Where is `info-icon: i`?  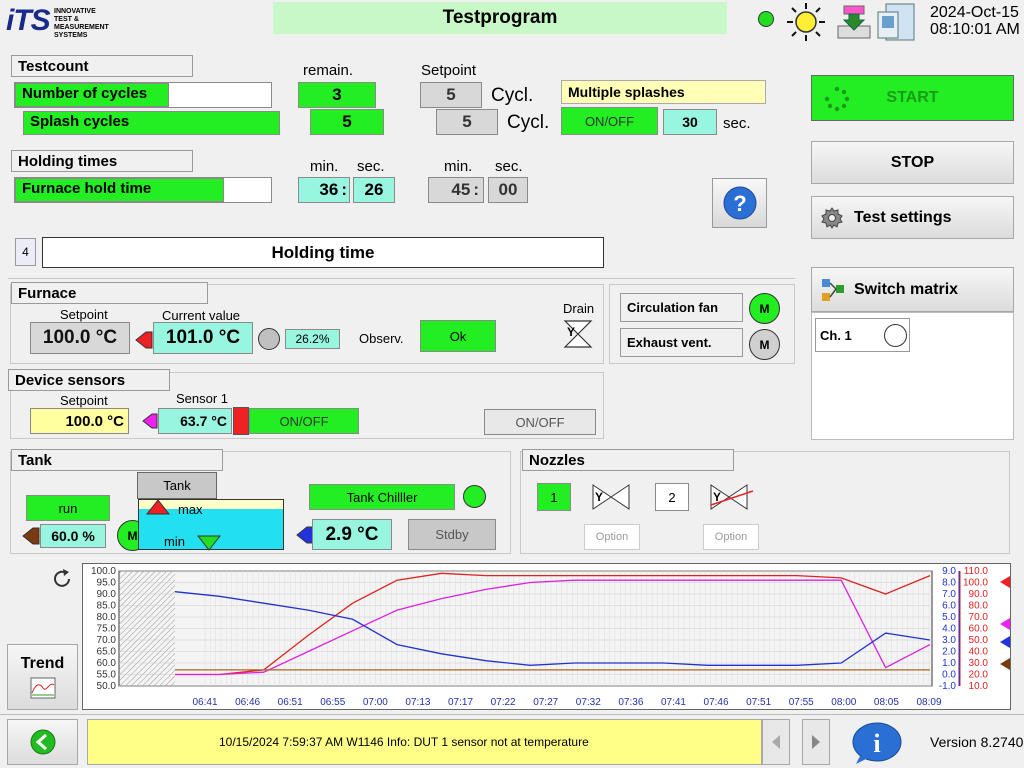
info-icon: i is located at coordinates (877, 742).